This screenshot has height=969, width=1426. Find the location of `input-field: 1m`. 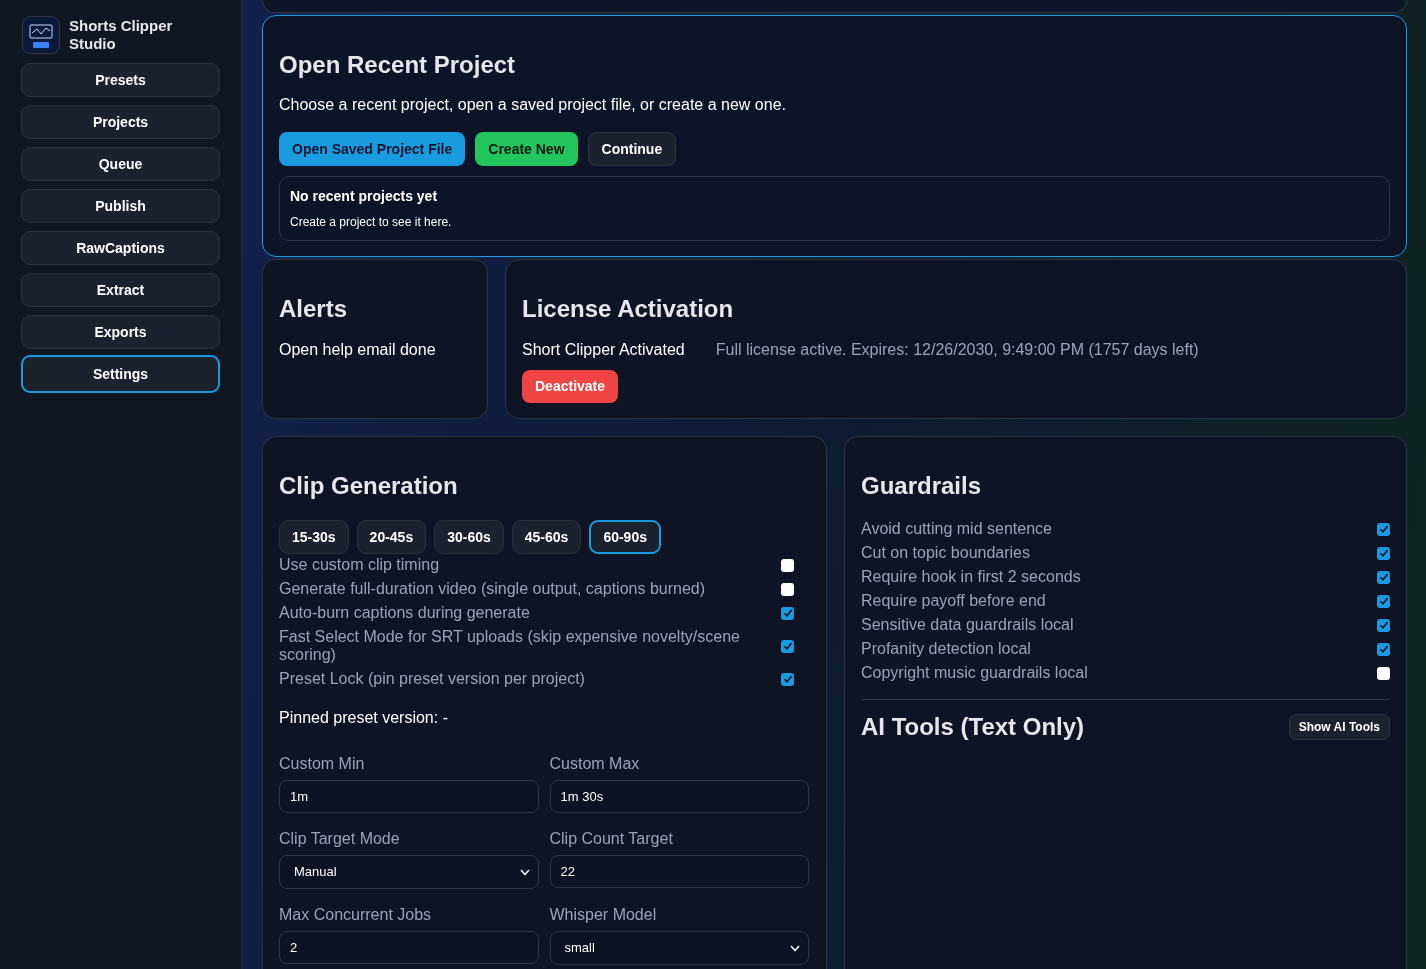

input-field: 1m is located at coordinates (409, 796).